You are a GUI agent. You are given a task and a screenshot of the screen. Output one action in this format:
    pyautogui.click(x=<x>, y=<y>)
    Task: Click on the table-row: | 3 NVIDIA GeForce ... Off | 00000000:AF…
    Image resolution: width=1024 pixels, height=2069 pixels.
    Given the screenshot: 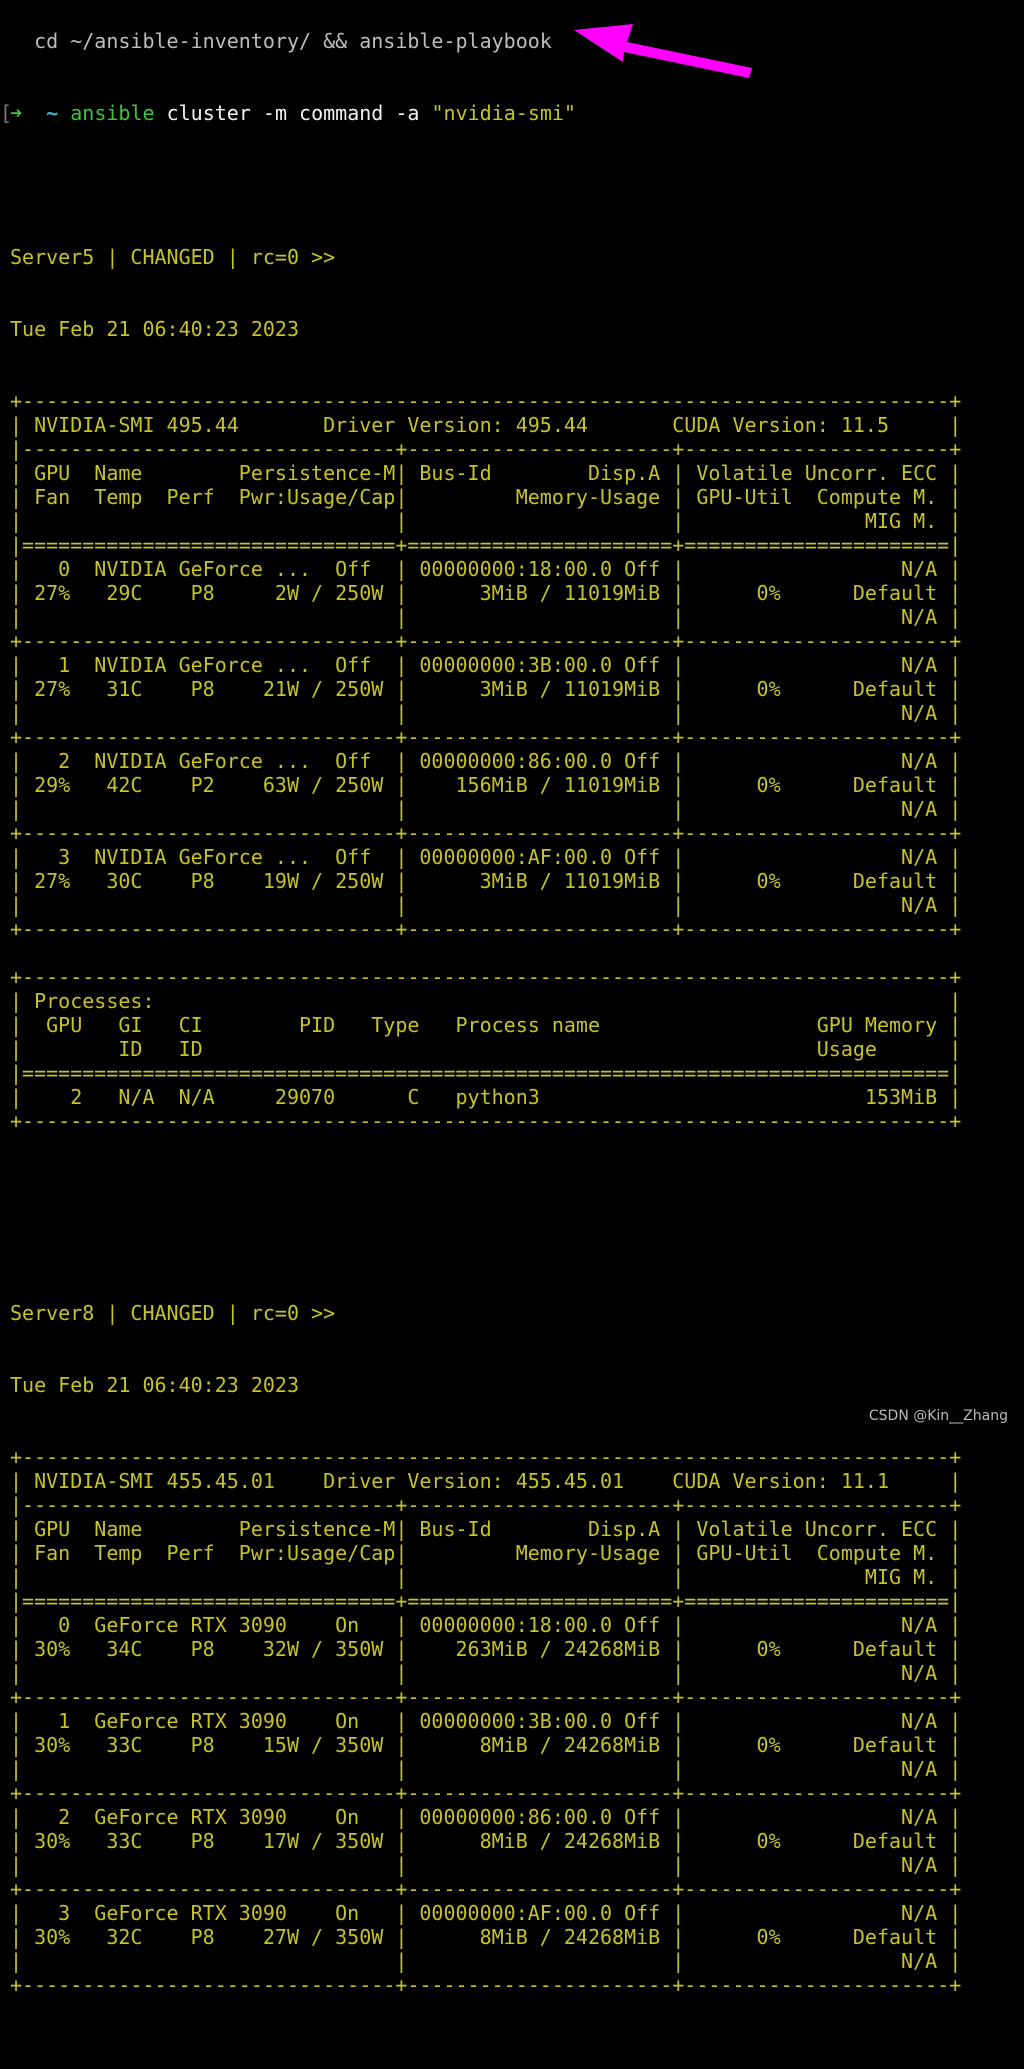 What is the action you would take?
    pyautogui.click(x=486, y=857)
    